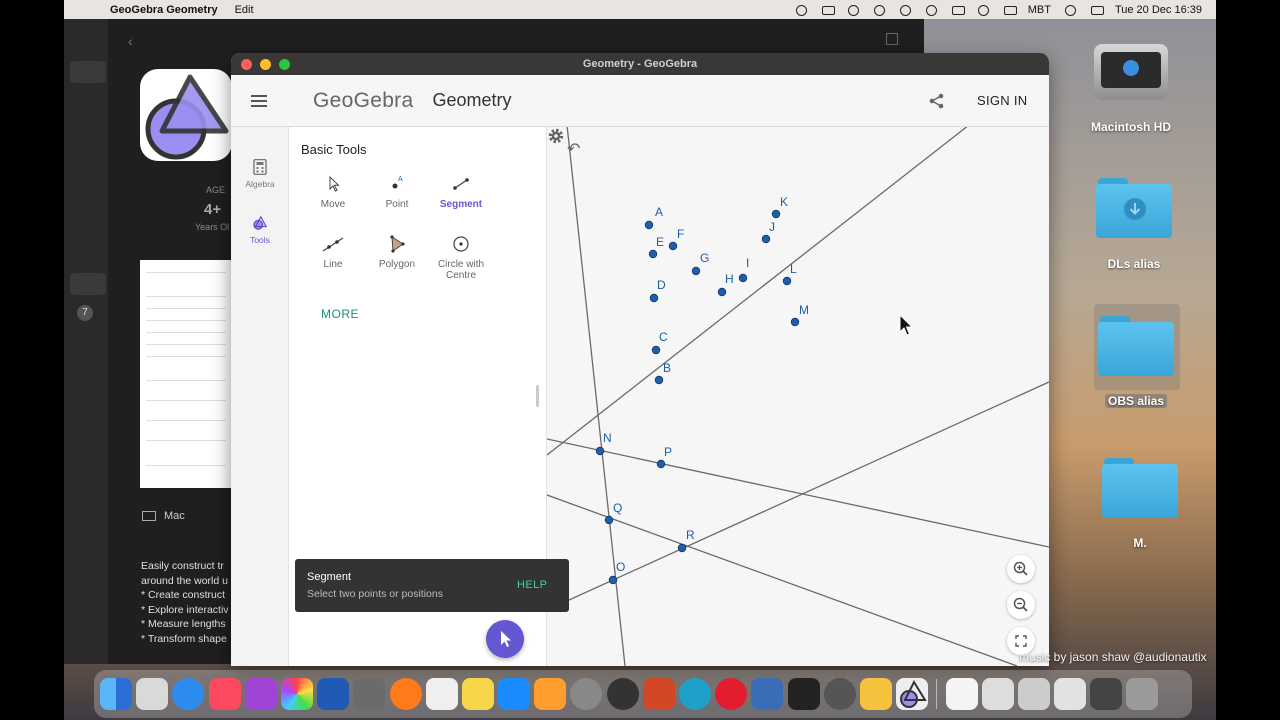 The image size is (1280, 720). What do you see at coordinates (609, 520) in the screenshot?
I see `point-q` at bounding box center [609, 520].